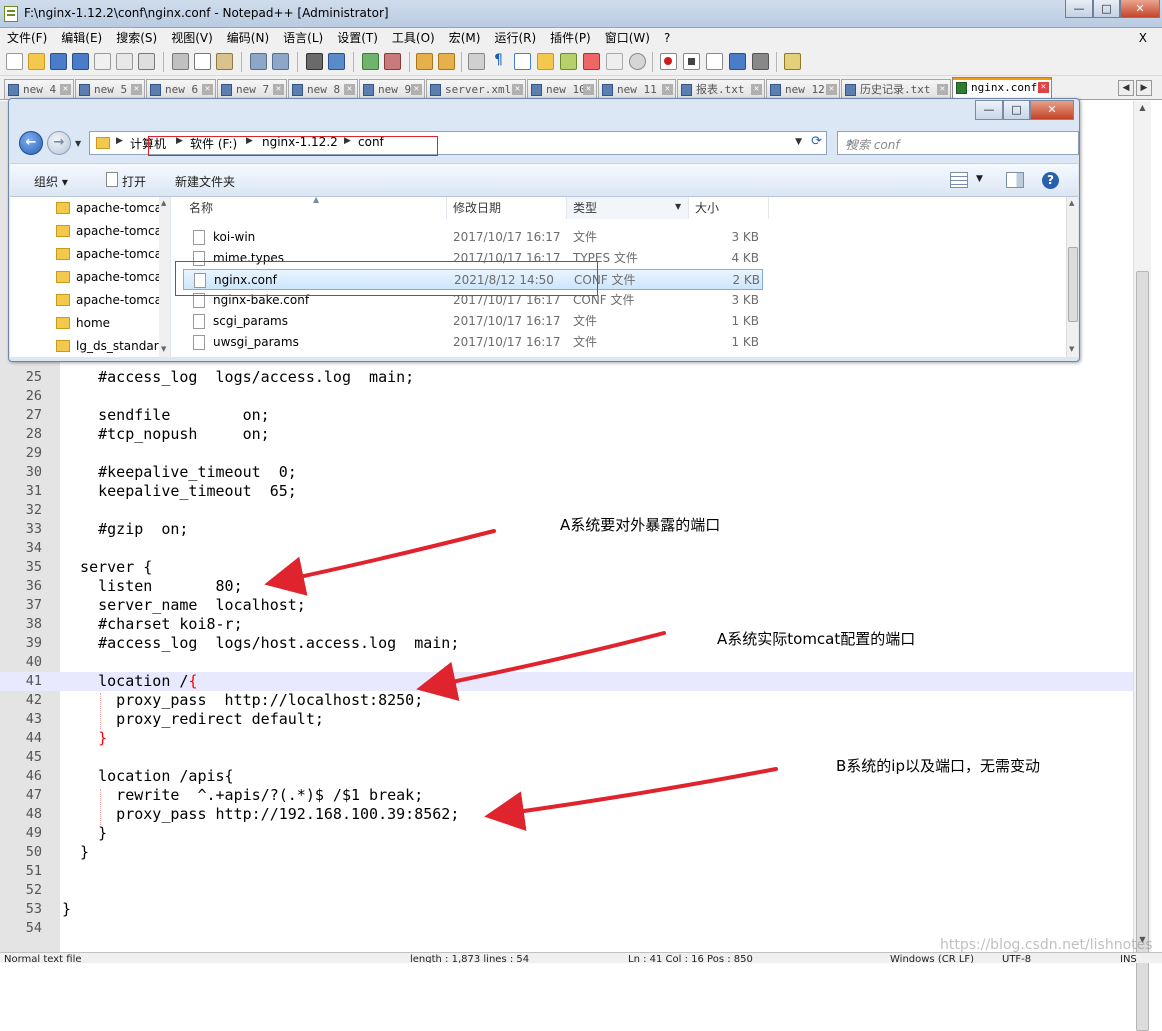  Describe the element at coordinates (473, 237) in the screenshot. I see `file-row: koi-win 2017/10/17 16:17 文件 3 KB` at that location.